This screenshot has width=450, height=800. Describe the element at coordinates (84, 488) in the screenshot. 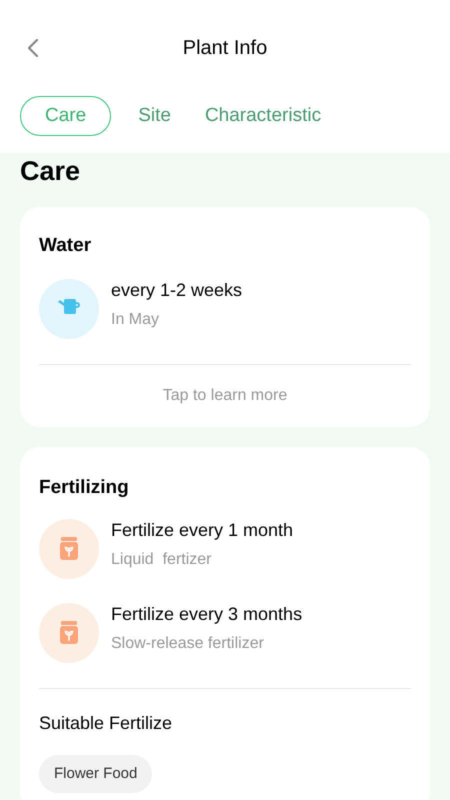

I see `card-title: Fertilizing` at that location.